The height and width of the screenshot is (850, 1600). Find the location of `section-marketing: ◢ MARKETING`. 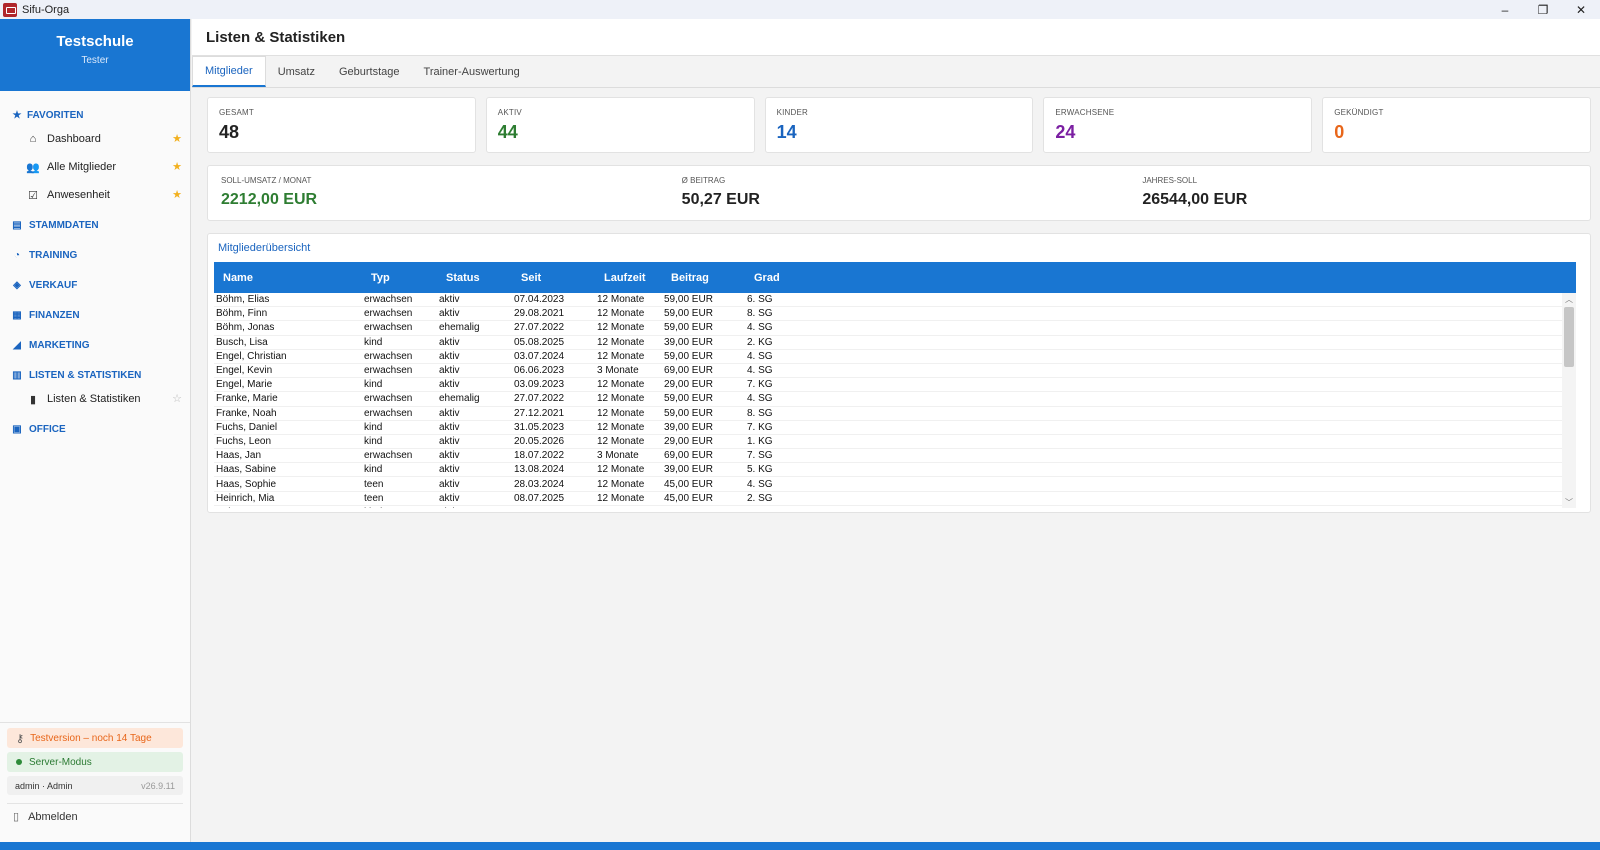

section-marketing: ◢ MARKETING is located at coordinates (95, 345).